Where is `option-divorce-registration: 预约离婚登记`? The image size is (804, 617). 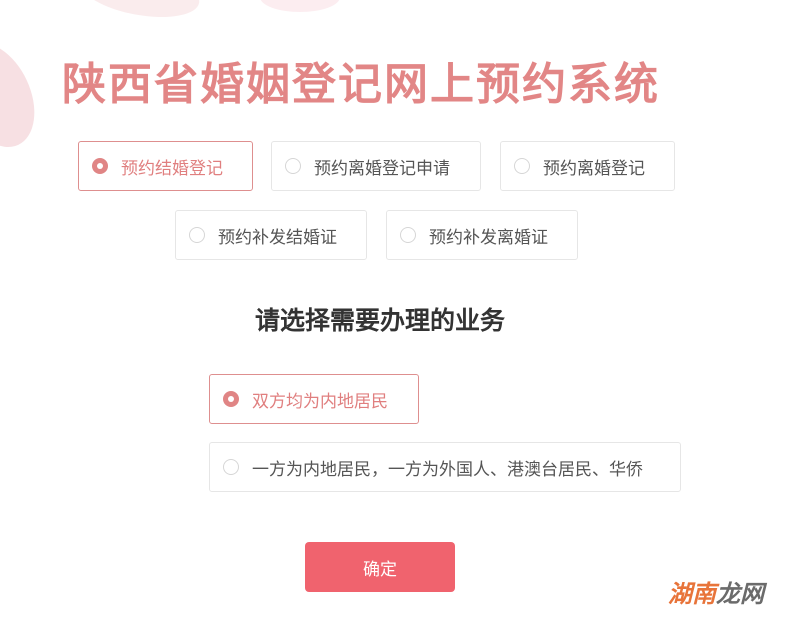
option-divorce-registration: 预约离婚登记 is located at coordinates (587, 166).